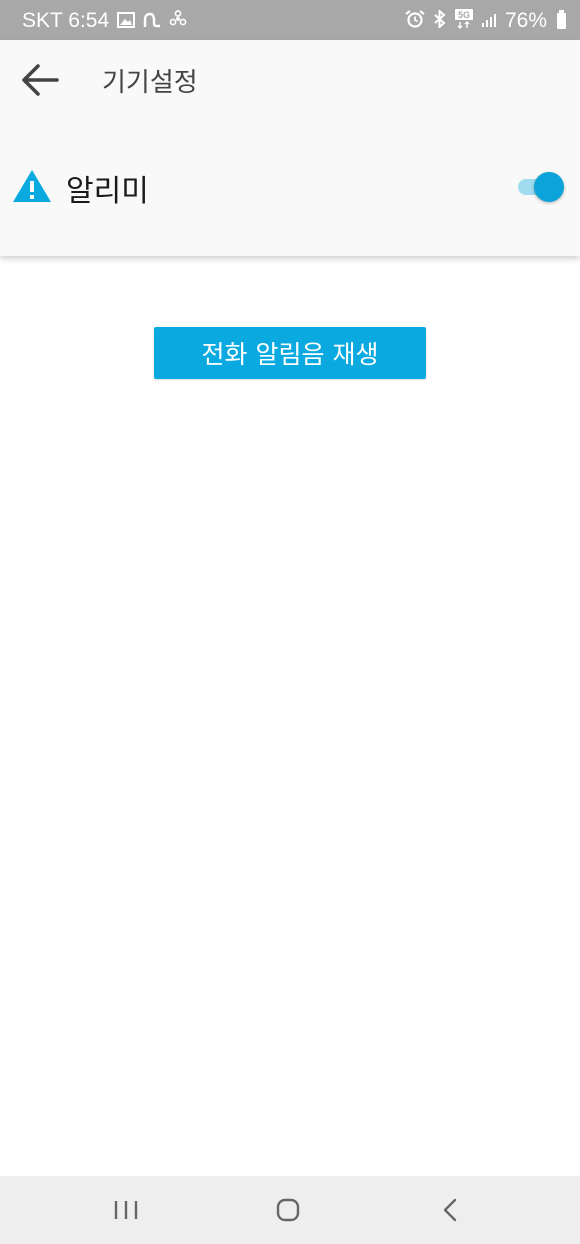 This screenshot has width=580, height=1244. I want to click on home-icon, so click(288, 1210).